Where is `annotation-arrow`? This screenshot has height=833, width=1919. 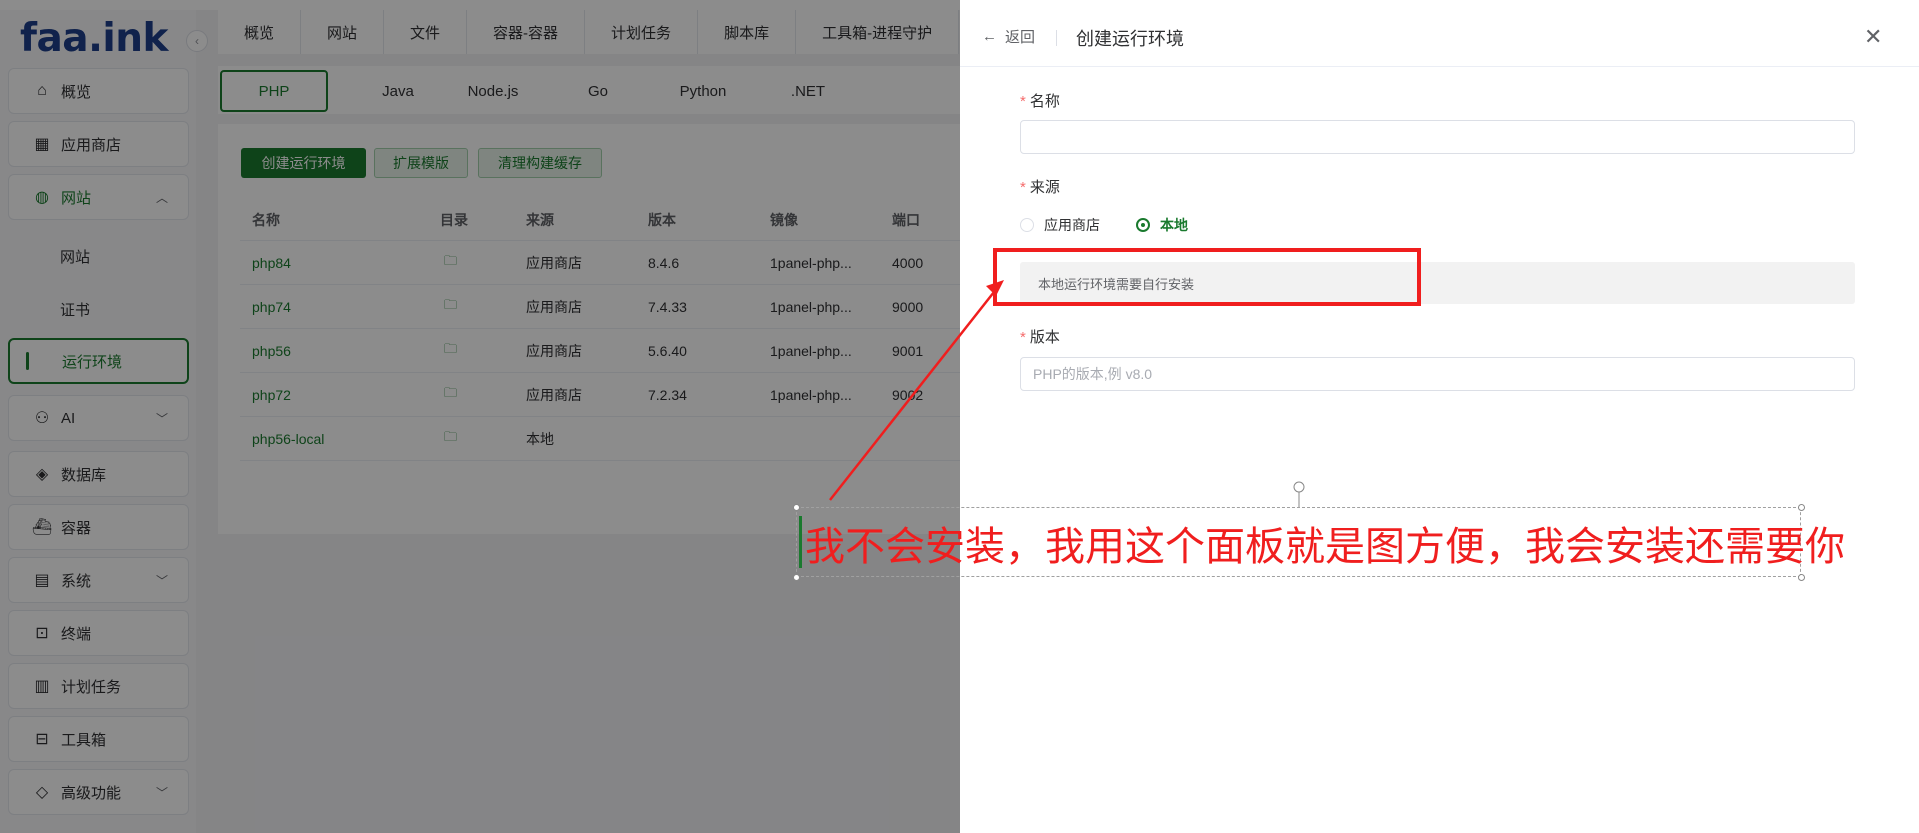 annotation-arrow is located at coordinates (1067, 393).